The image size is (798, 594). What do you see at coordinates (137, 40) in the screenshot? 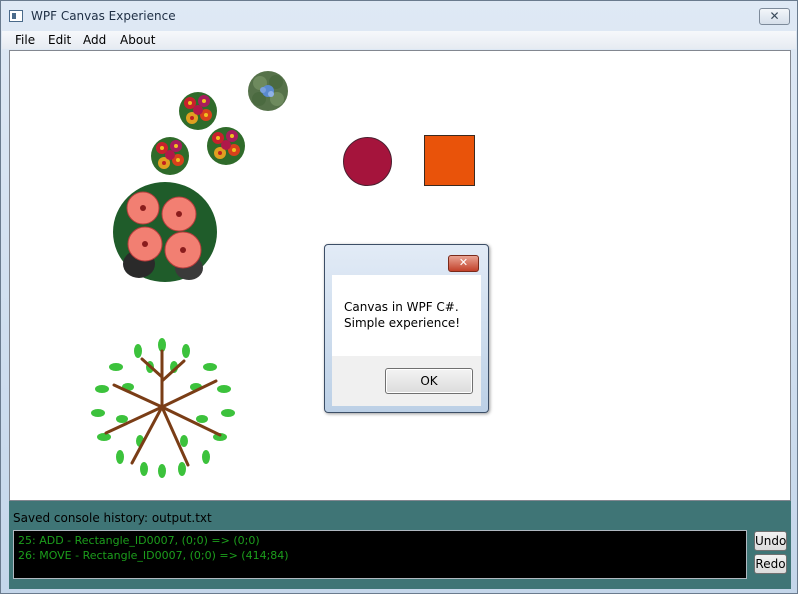
I see `menu-about: About` at bounding box center [137, 40].